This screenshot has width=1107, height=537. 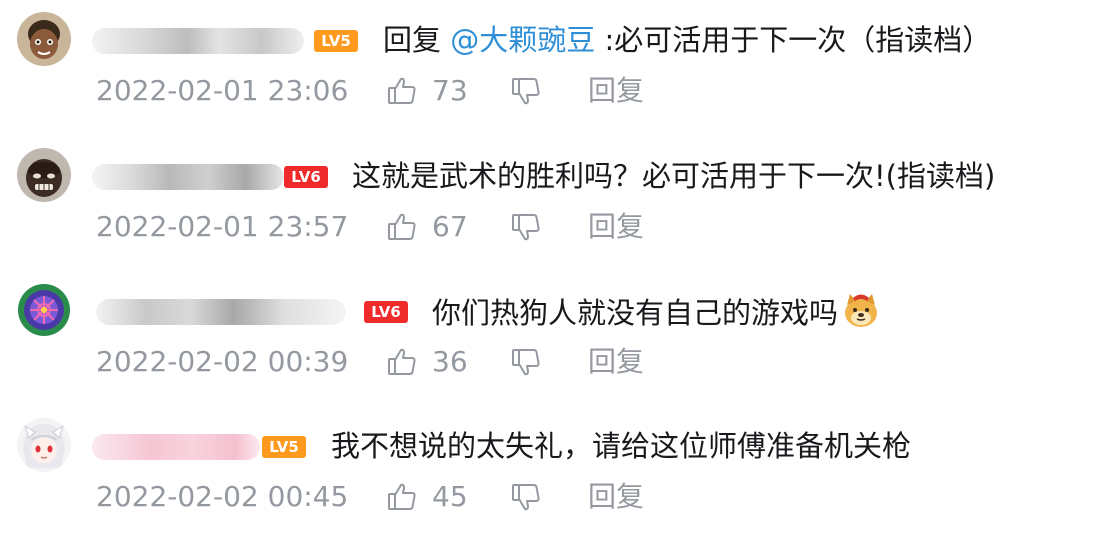 I want to click on like-count: 45, so click(x=450, y=496).